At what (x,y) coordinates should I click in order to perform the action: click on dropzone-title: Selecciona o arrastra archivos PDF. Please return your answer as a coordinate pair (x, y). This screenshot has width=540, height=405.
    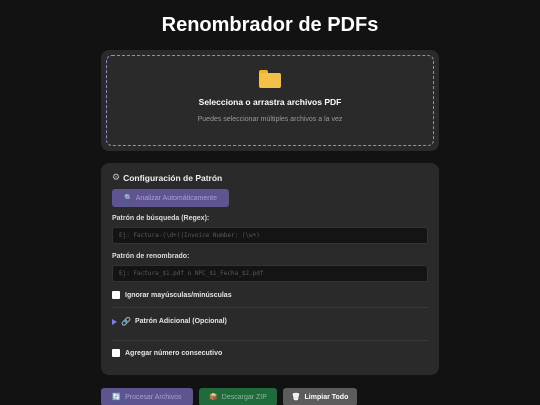
    Looking at the image, I should click on (270, 102).